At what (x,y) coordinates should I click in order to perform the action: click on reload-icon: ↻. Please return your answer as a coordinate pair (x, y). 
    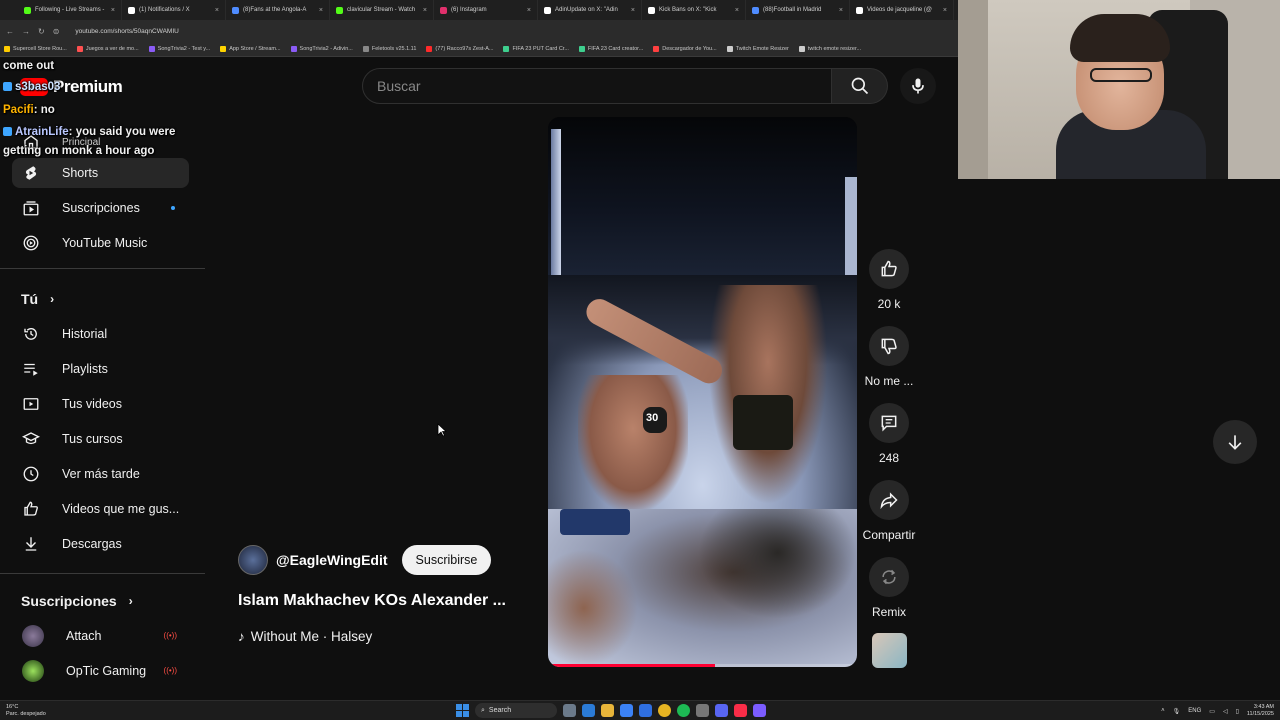
    Looking at the image, I should click on (41, 31).